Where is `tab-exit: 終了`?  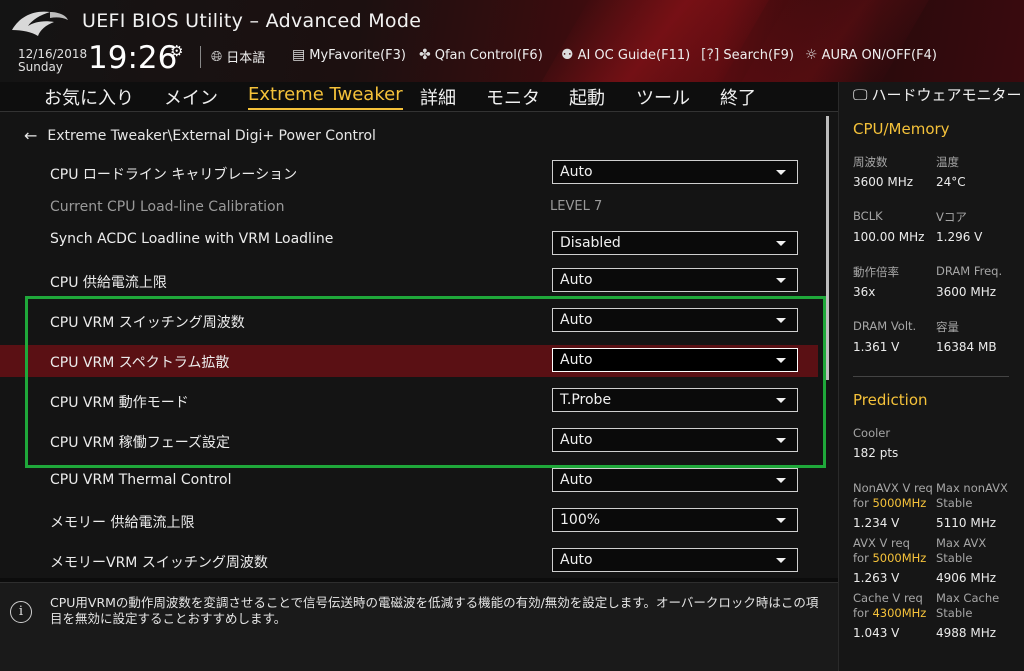
tab-exit: 終了 is located at coordinates (738, 97).